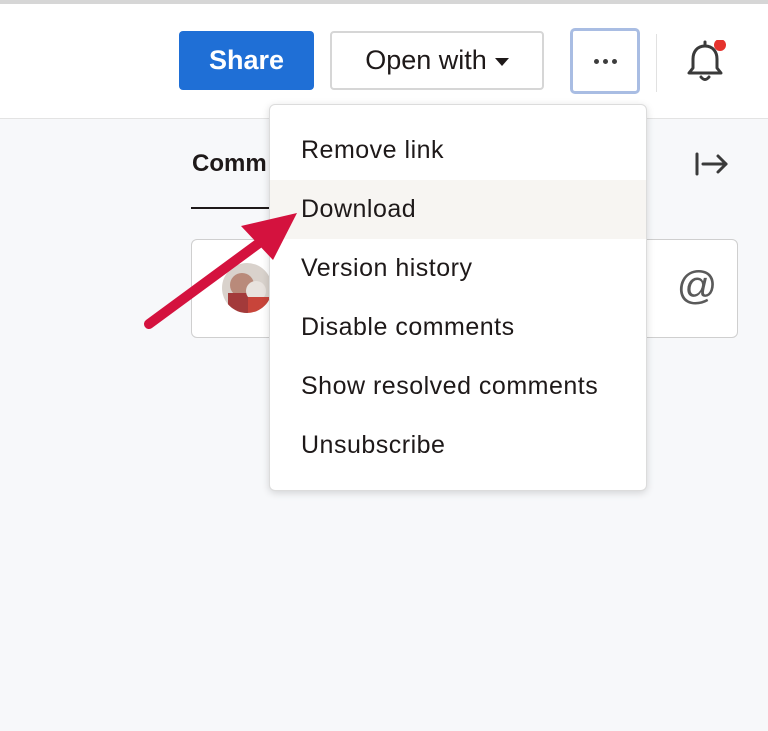 The height and width of the screenshot is (731, 768). I want to click on toolbar-divider, so click(656, 63).